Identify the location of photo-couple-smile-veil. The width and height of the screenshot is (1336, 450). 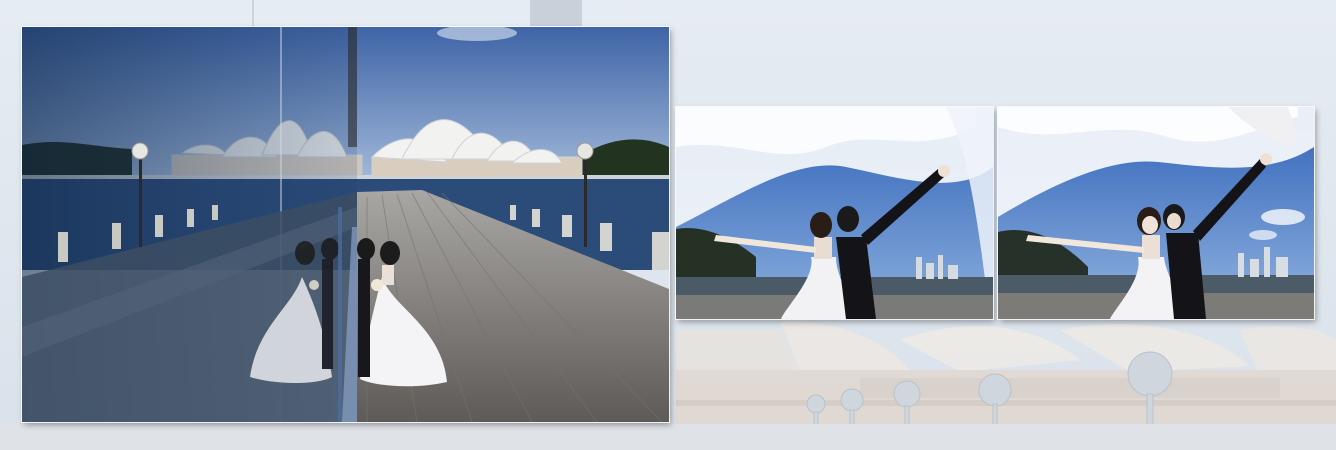
(1156, 213).